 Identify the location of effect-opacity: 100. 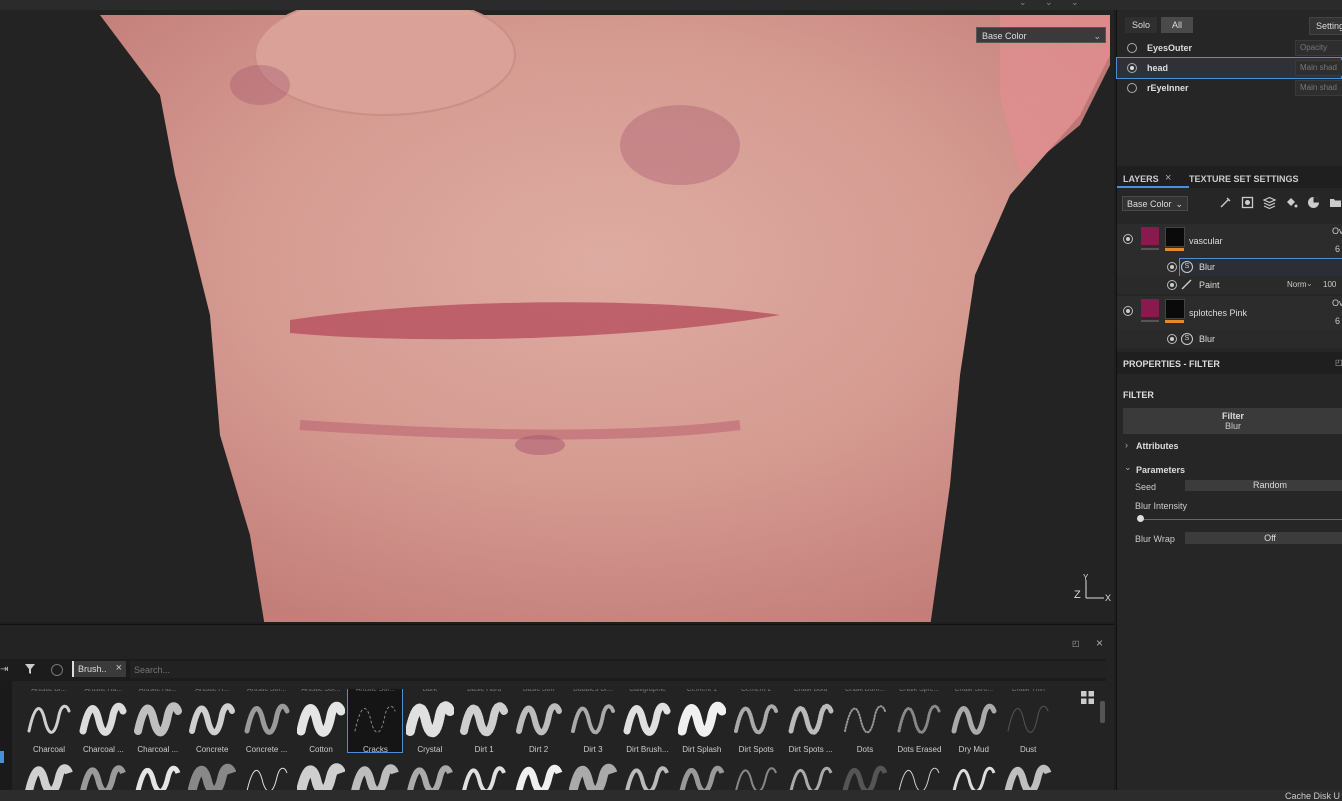
(1329, 284).